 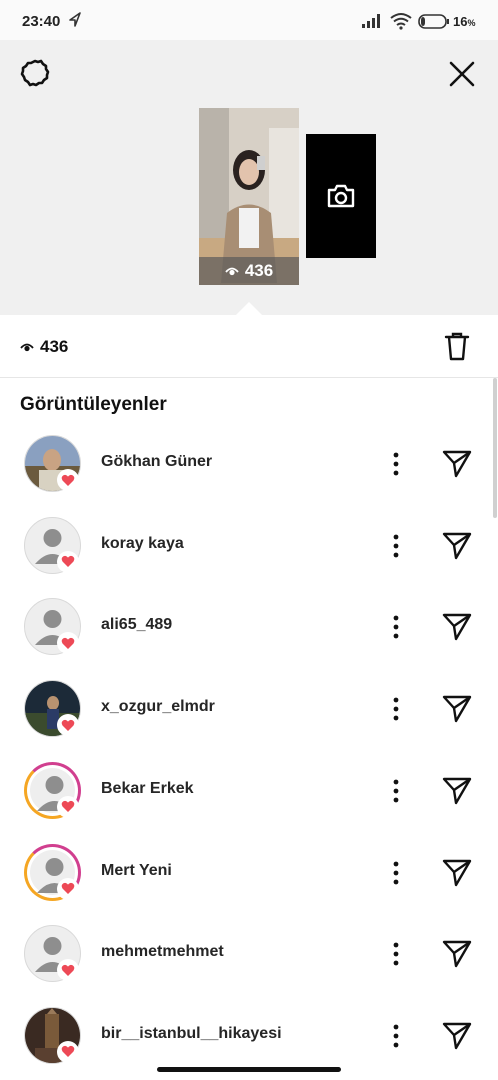 I want to click on viewer-row: mehmetmehmet, so click(x=249, y=956).